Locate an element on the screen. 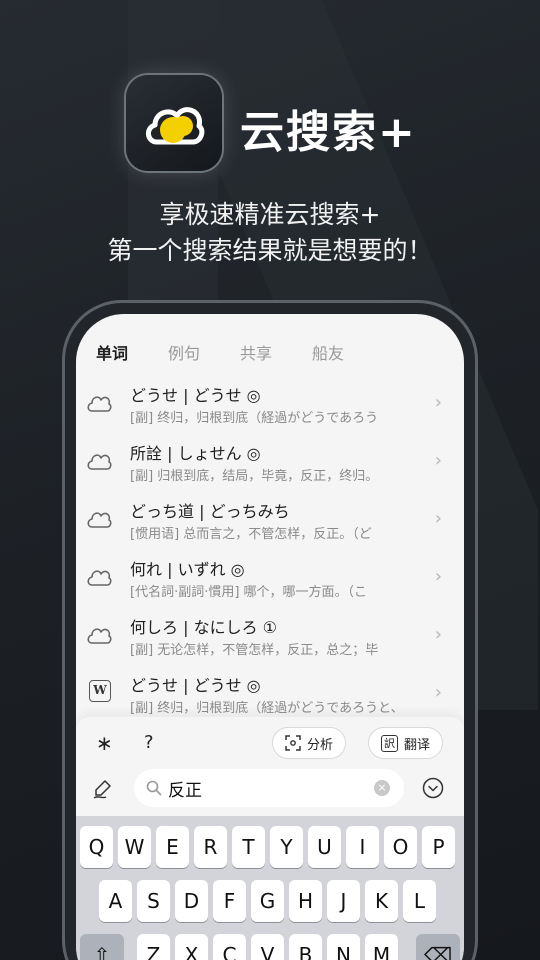 The image size is (540, 960). result-definition: [惯用语] 总而言之，不管怎样，反正。（ど is located at coordinates (251, 534).